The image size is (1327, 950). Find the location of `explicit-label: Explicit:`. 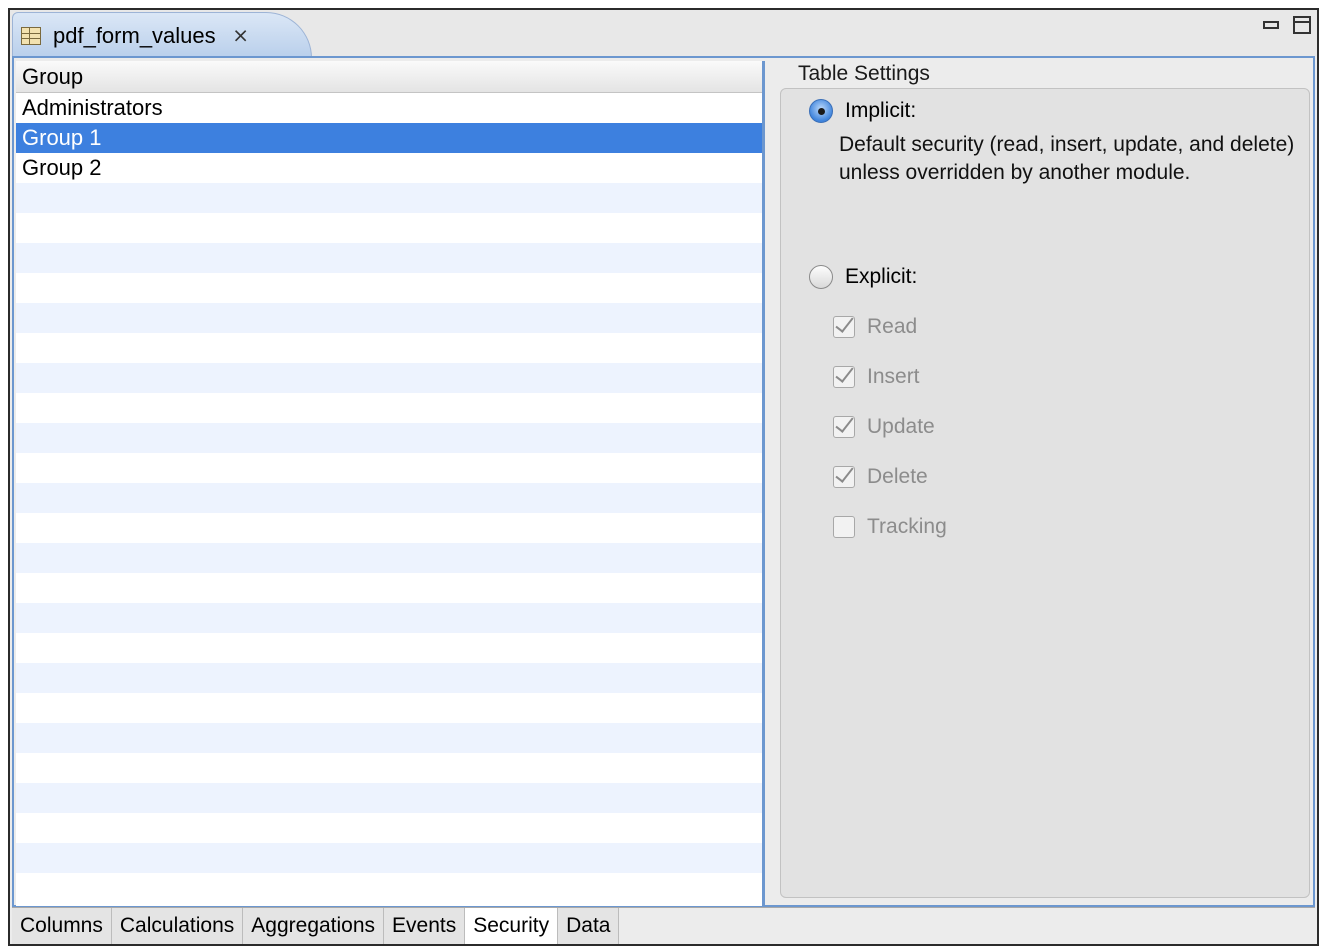

explicit-label: Explicit: is located at coordinates (881, 277).